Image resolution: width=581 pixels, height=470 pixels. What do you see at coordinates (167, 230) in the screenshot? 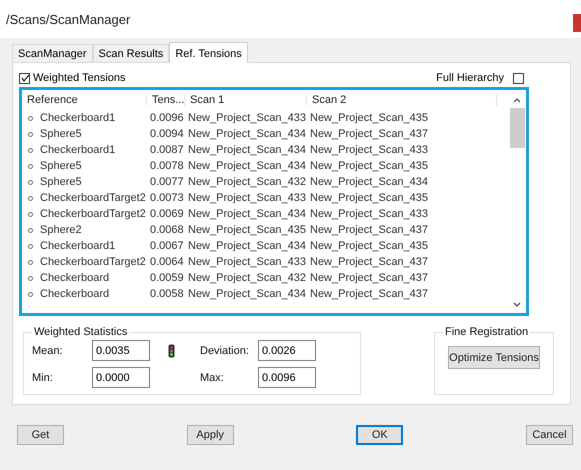
I see `table-cell-text: 0.0068` at bounding box center [167, 230].